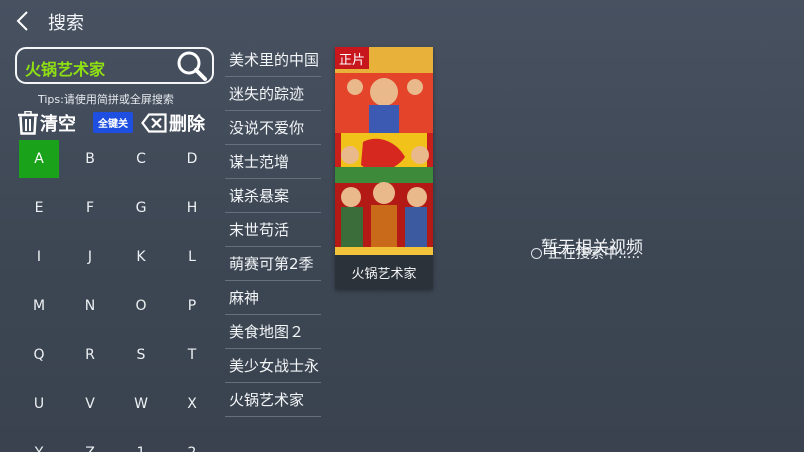 This screenshot has width=804, height=452. I want to click on key-k: K, so click(141, 257).